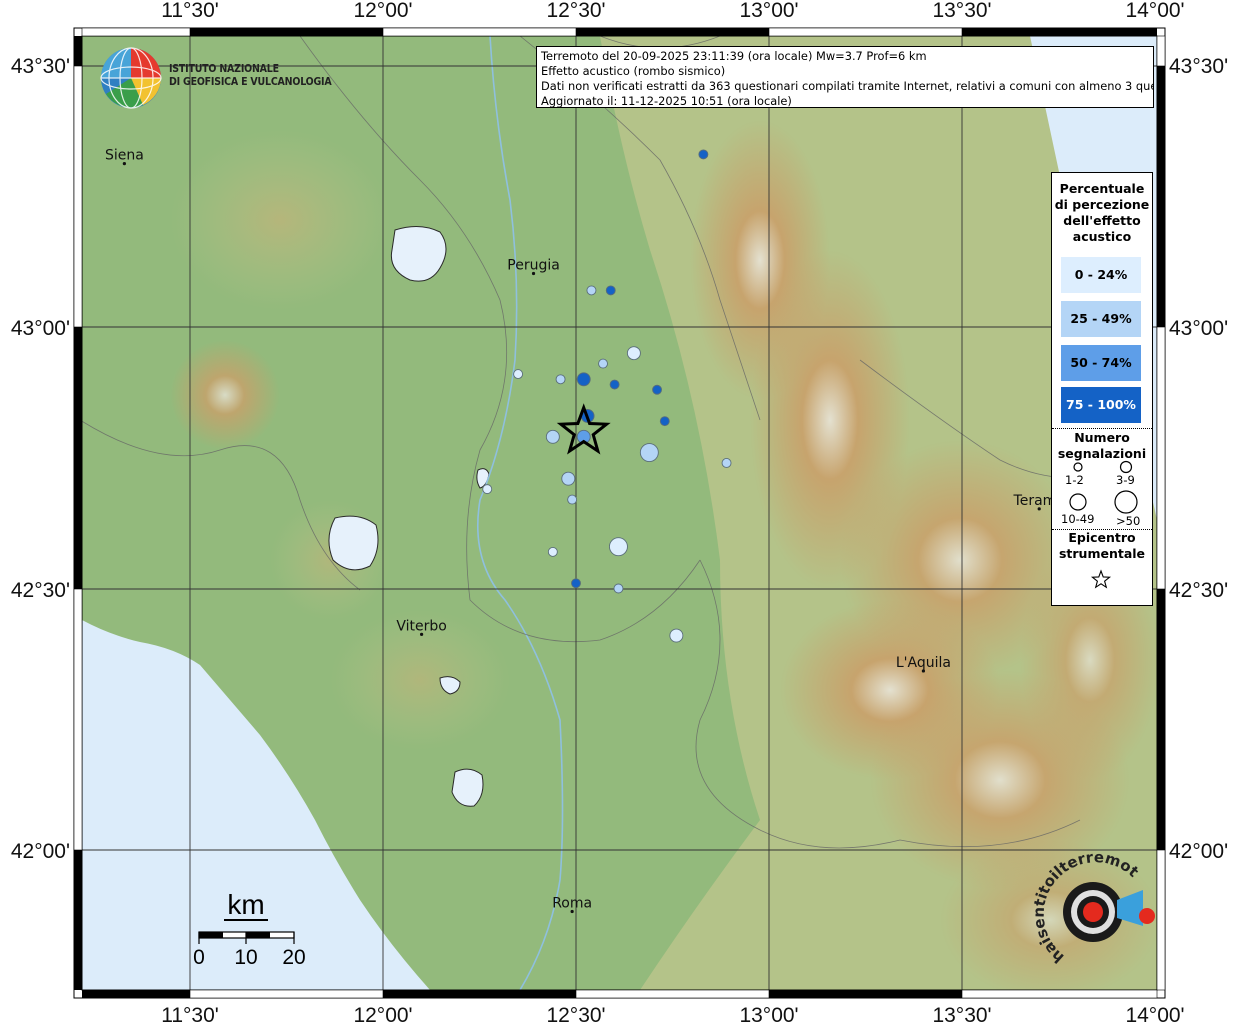 The image size is (1255, 1024). I want to click on city-label: Siena, so click(124, 156).